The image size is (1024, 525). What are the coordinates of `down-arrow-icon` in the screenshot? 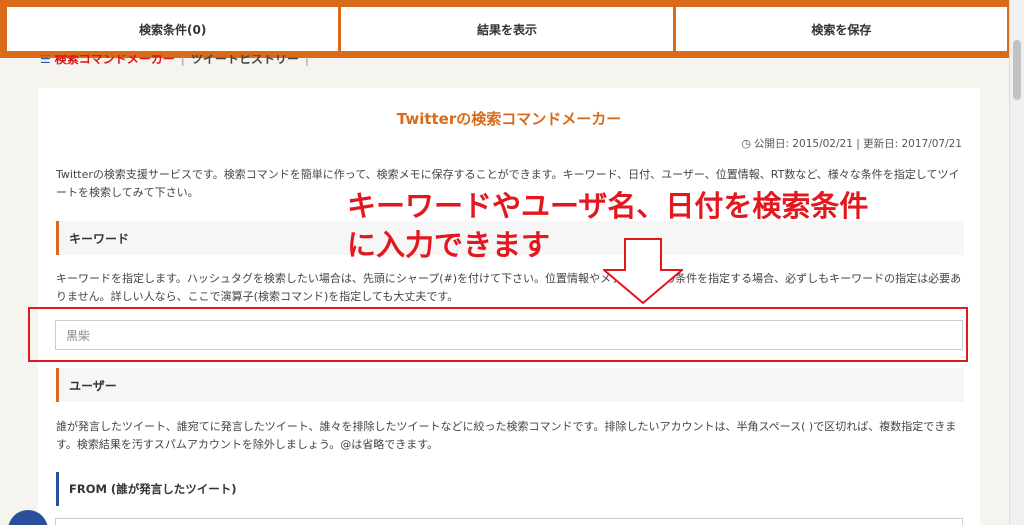 It's located at (643, 271).